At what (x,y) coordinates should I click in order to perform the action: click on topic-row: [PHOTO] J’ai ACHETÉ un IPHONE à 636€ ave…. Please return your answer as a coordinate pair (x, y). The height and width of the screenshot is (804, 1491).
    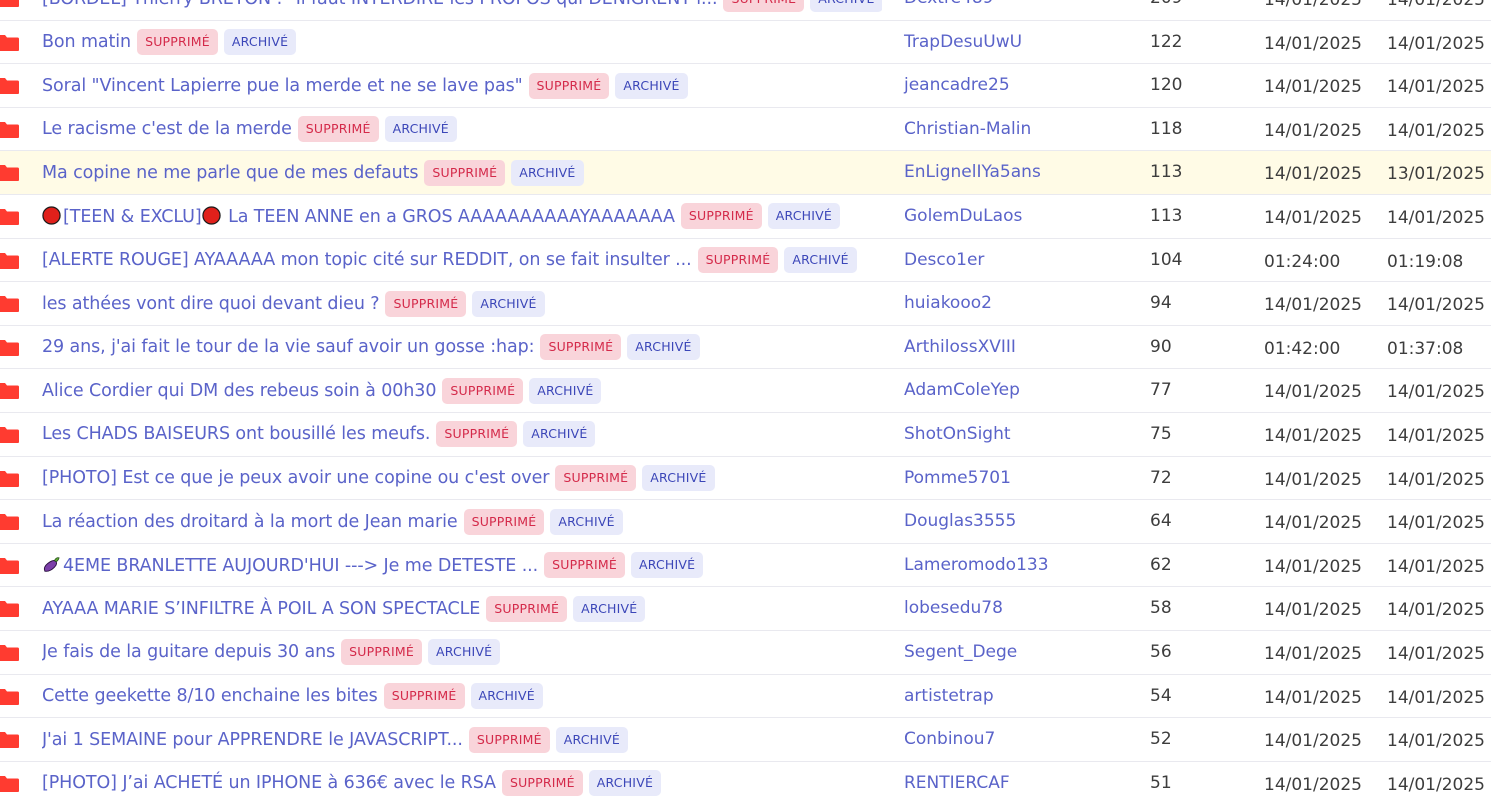
    Looking at the image, I should click on (745, 783).